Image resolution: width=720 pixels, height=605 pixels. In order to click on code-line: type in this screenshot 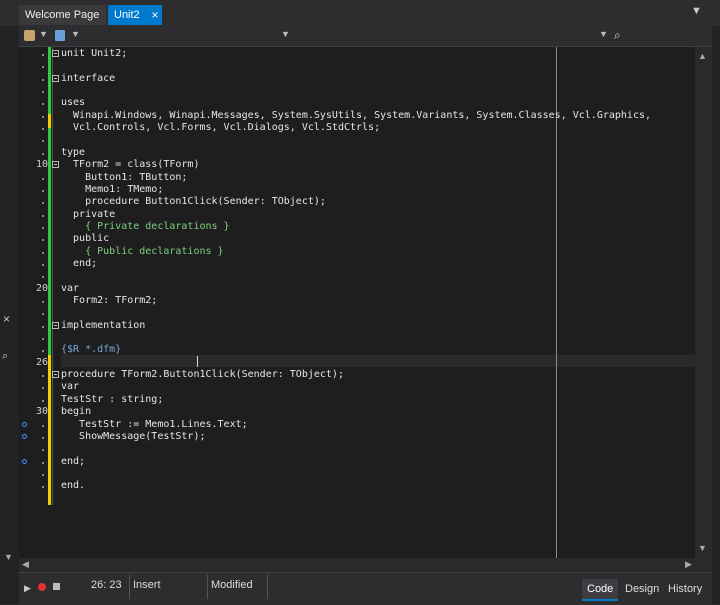, I will do `click(73, 152)`.